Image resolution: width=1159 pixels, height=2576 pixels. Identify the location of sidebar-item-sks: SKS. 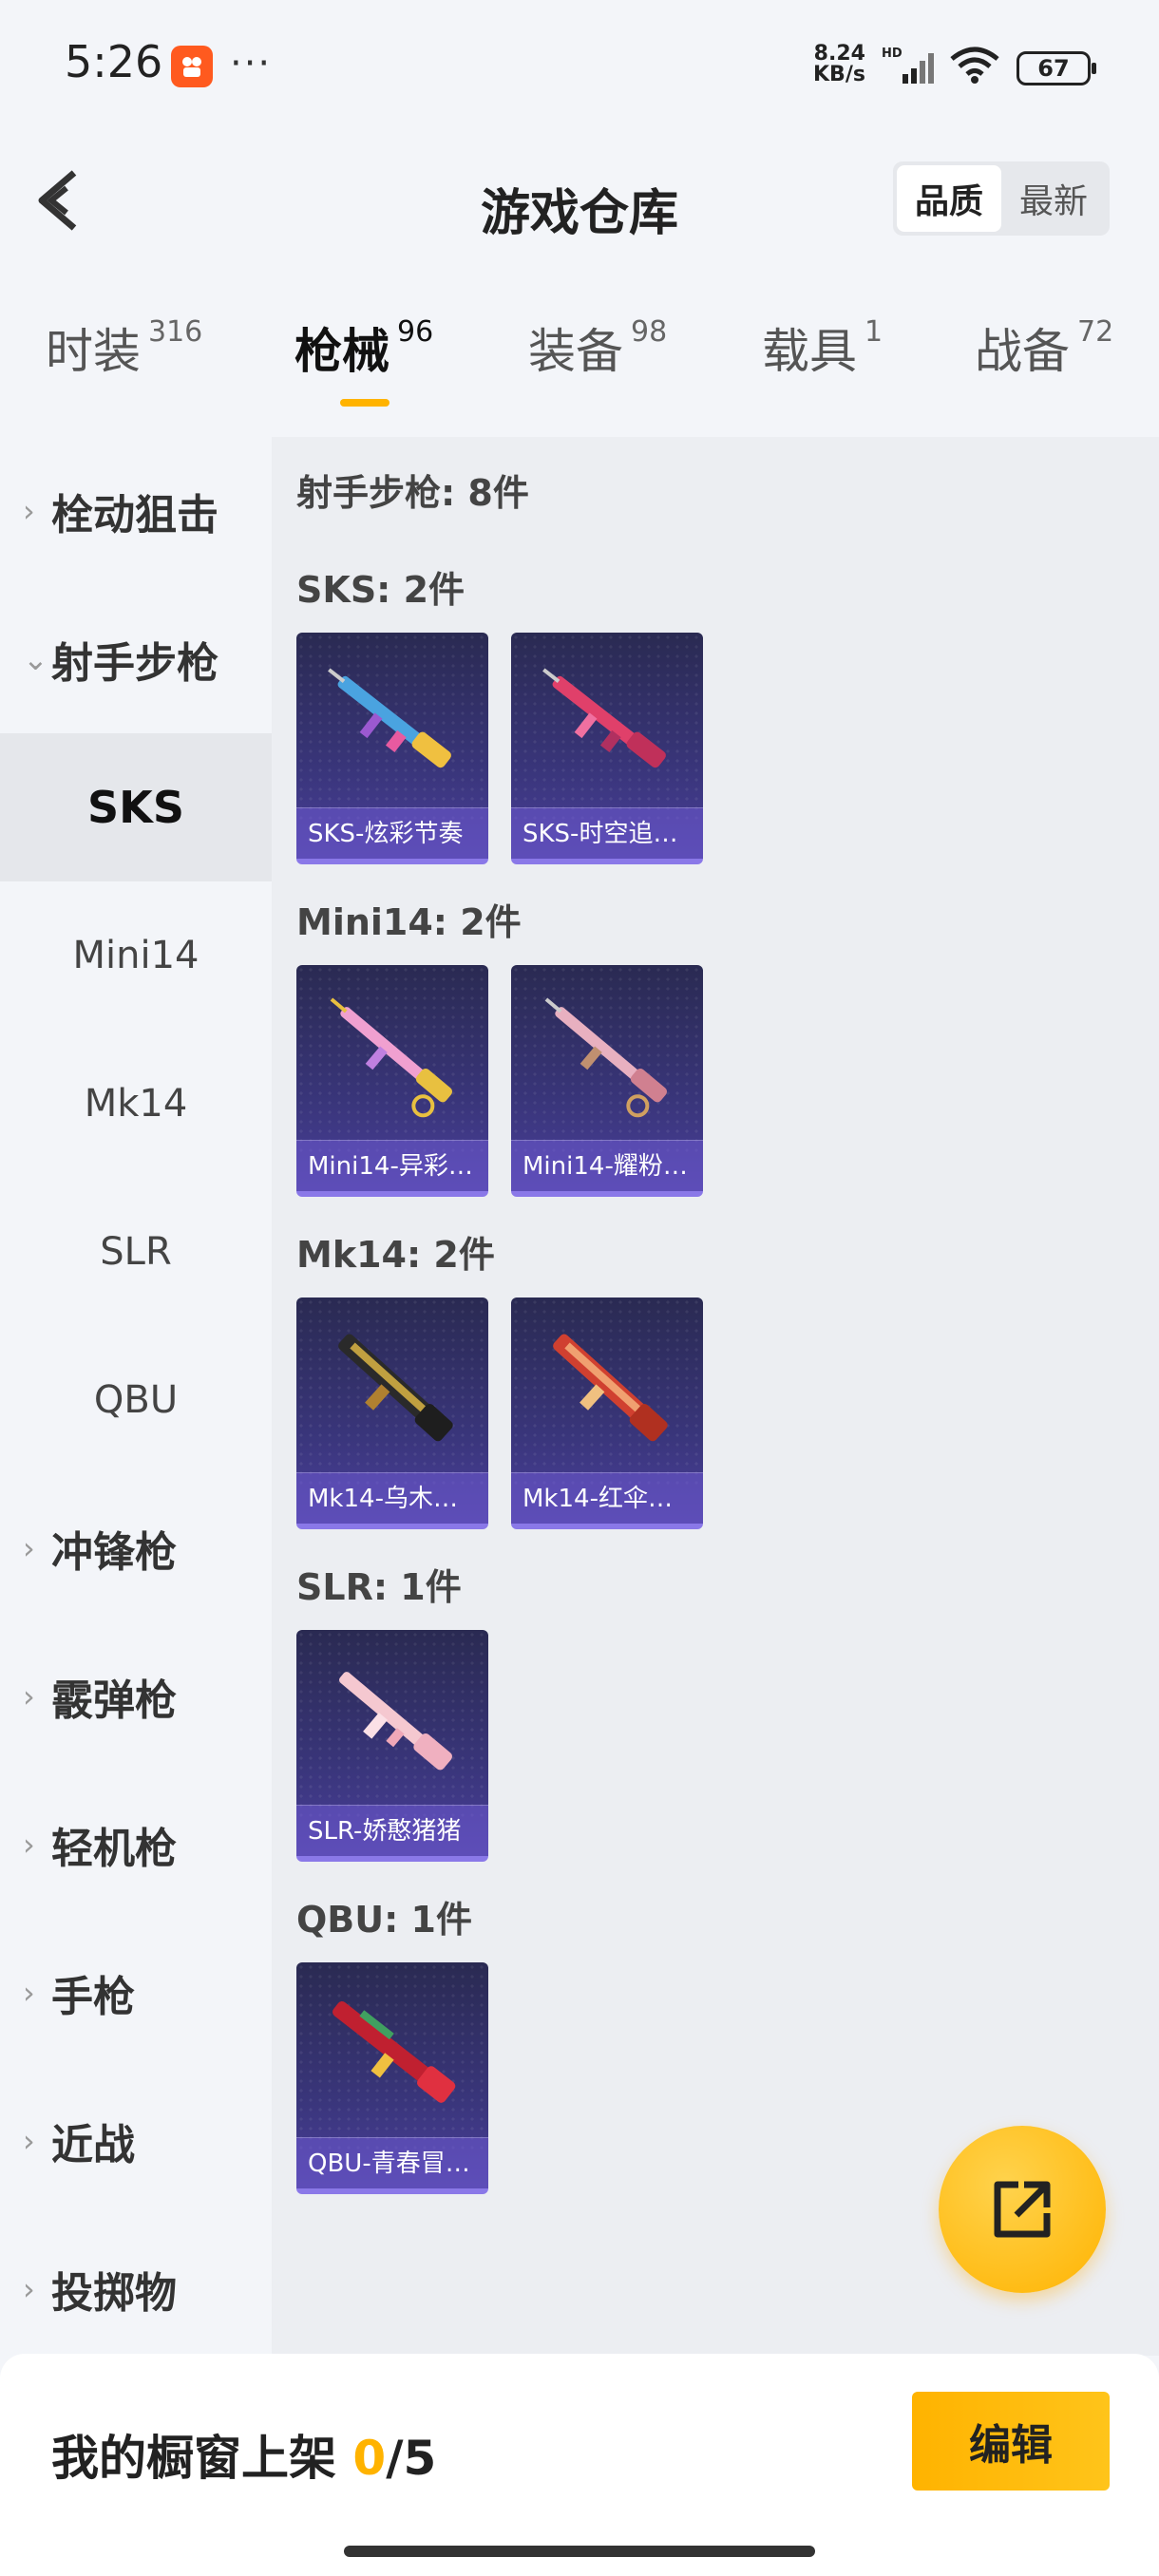
(136, 807).